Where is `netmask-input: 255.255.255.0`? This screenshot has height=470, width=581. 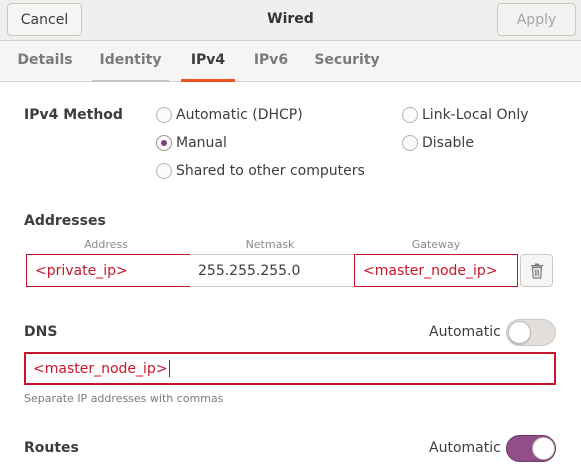 netmask-input: 255.255.255.0 is located at coordinates (272, 270).